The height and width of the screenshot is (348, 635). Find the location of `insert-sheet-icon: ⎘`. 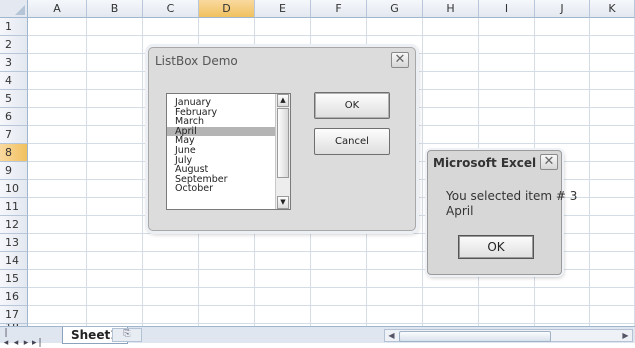

insert-sheet-icon: ⎘ is located at coordinates (127, 335).